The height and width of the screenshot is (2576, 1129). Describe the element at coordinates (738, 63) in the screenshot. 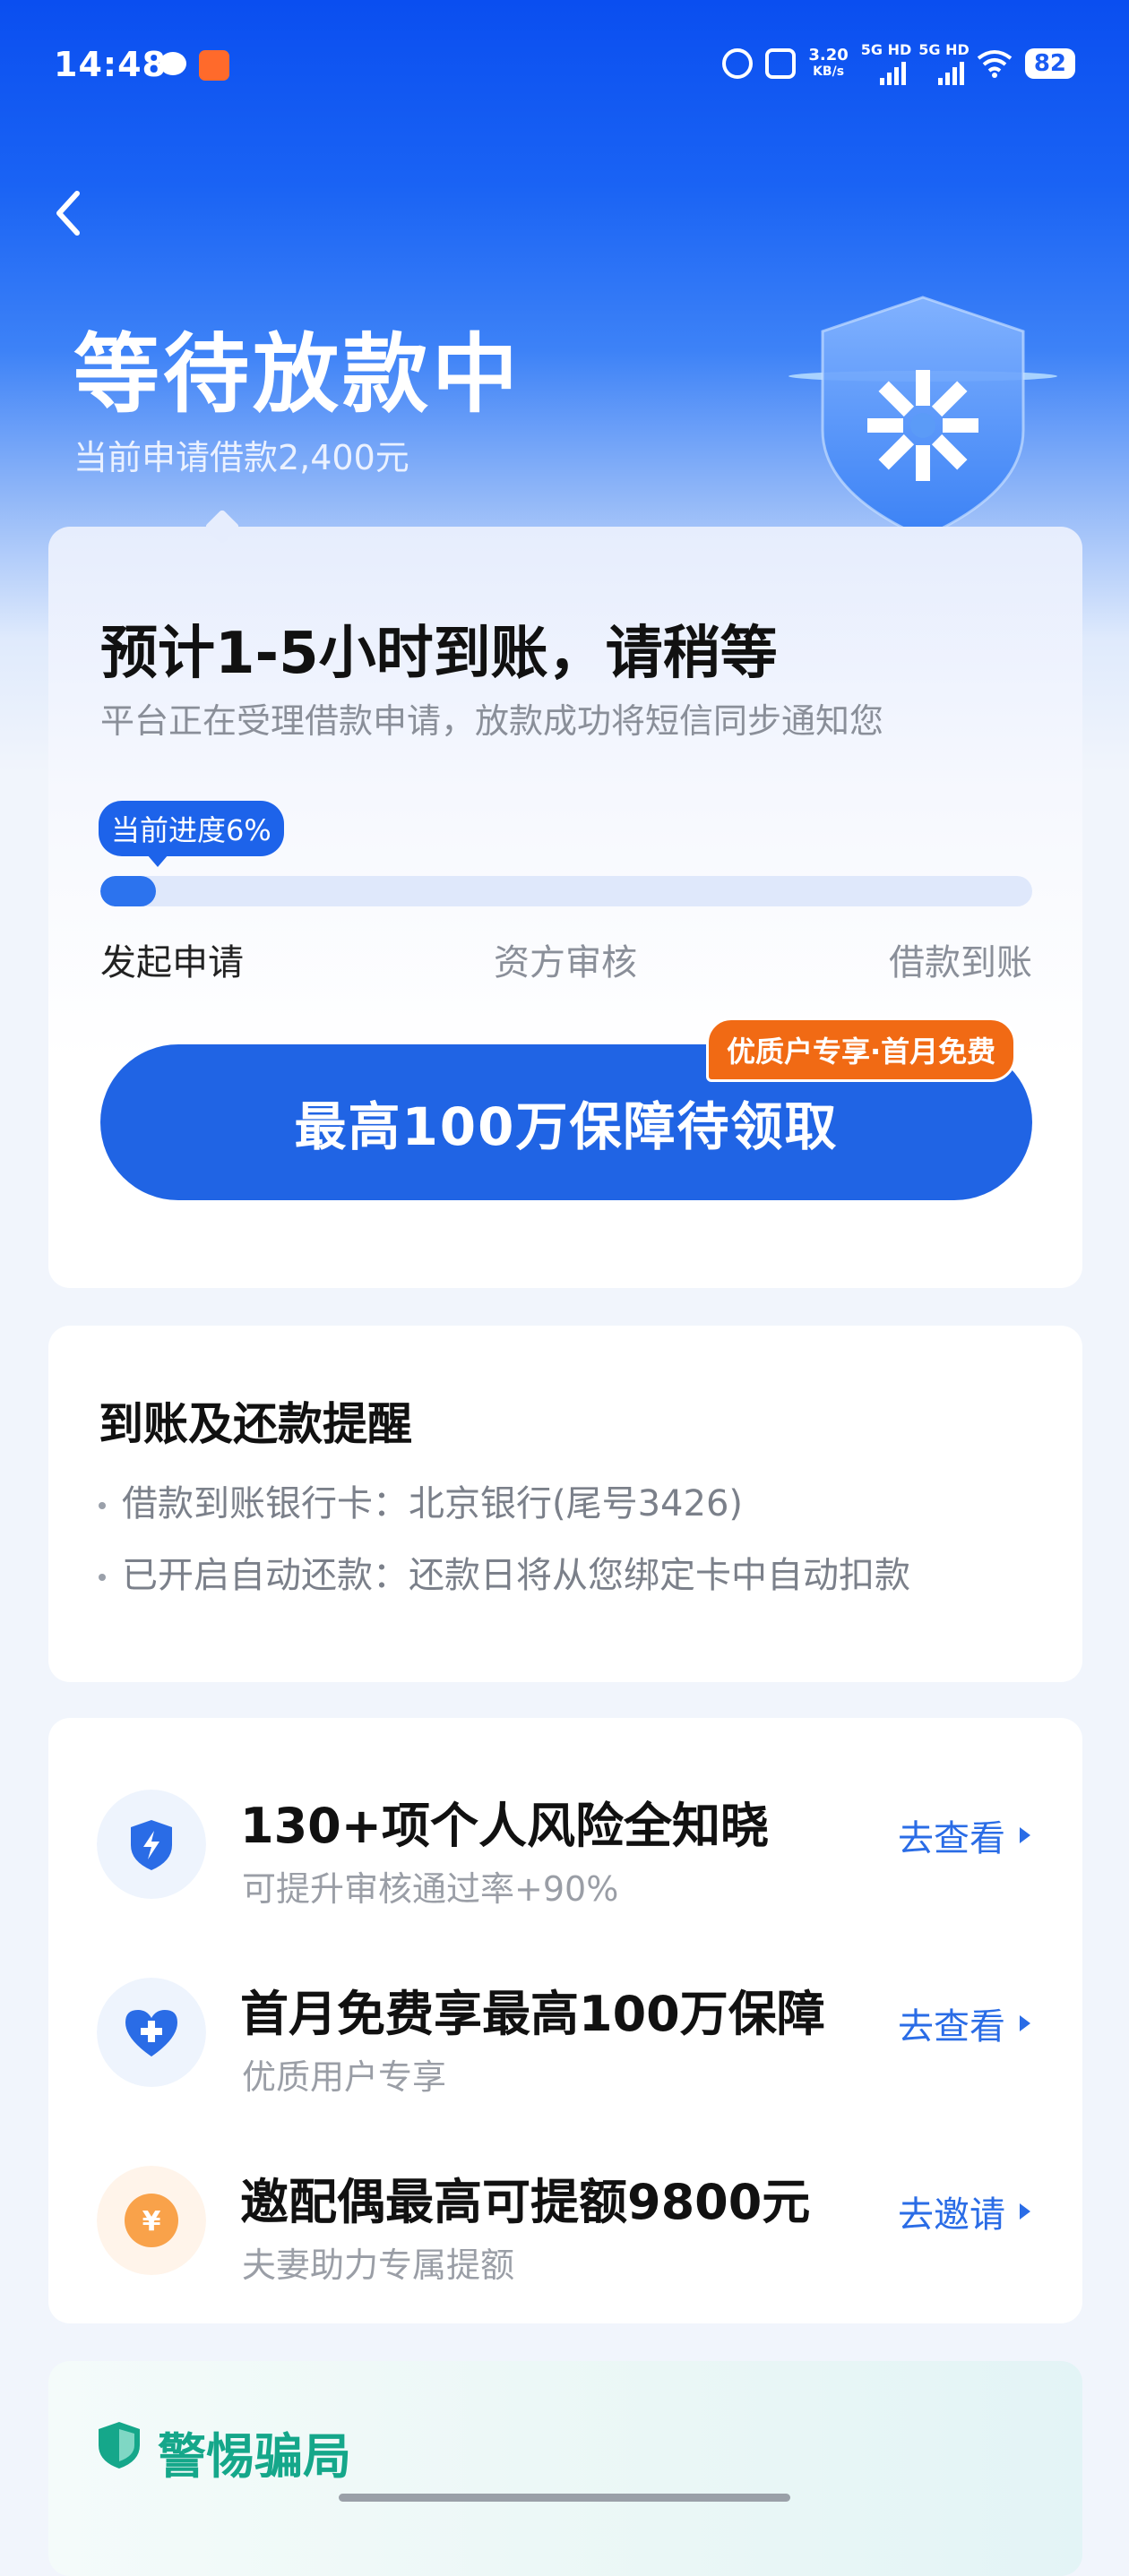

I see `alarm-icon` at that location.